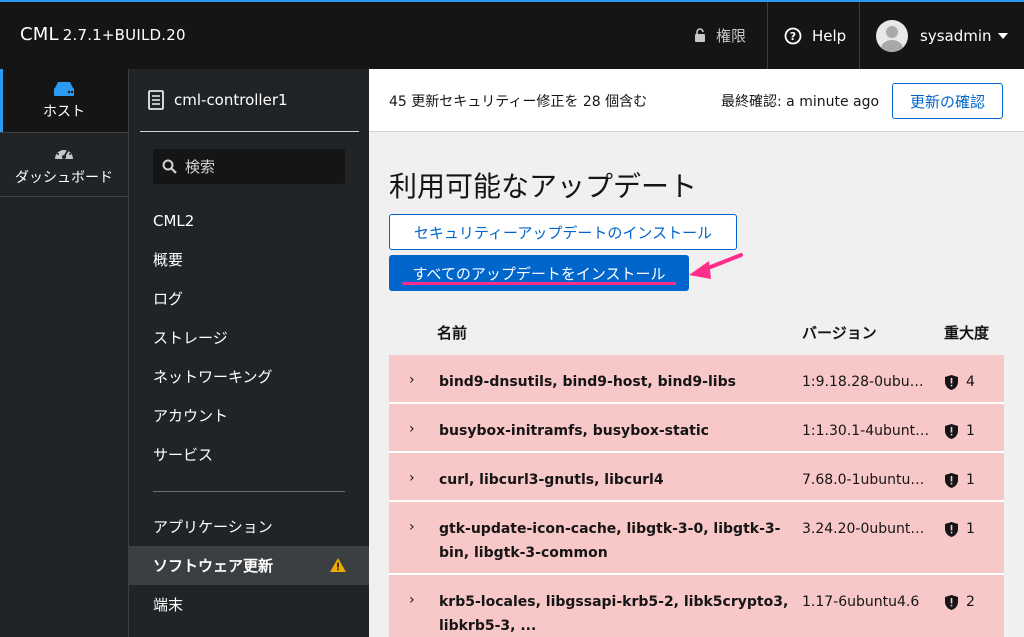 The width and height of the screenshot is (1024, 637). What do you see at coordinates (64, 91) in the screenshot?
I see `server-icon` at bounding box center [64, 91].